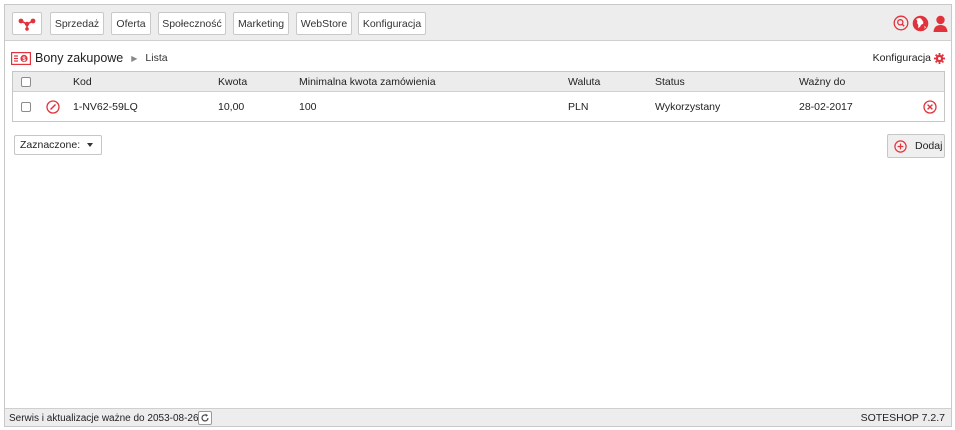  What do you see at coordinates (308, 107) in the screenshot?
I see `cell-min-kwota: 100` at bounding box center [308, 107].